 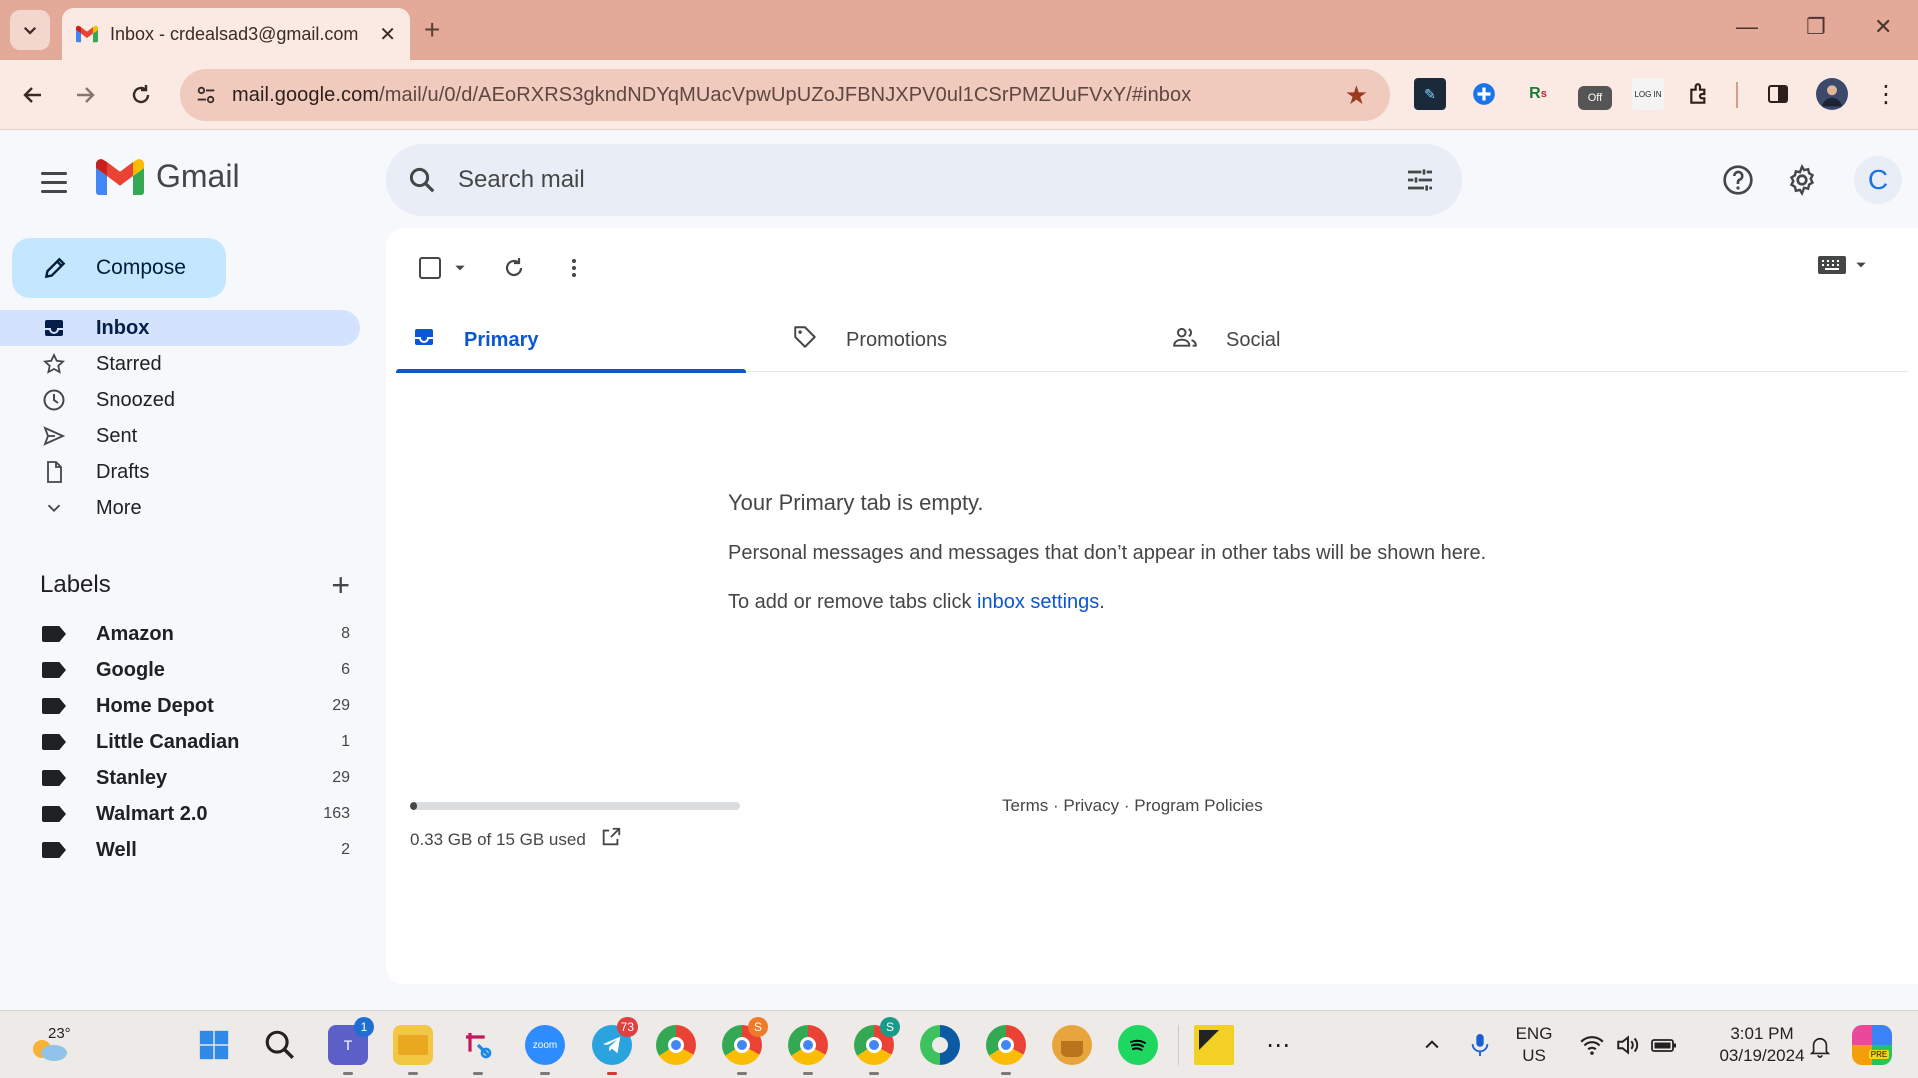 I want to click on language-code: ENG, so click(x=1534, y=1033).